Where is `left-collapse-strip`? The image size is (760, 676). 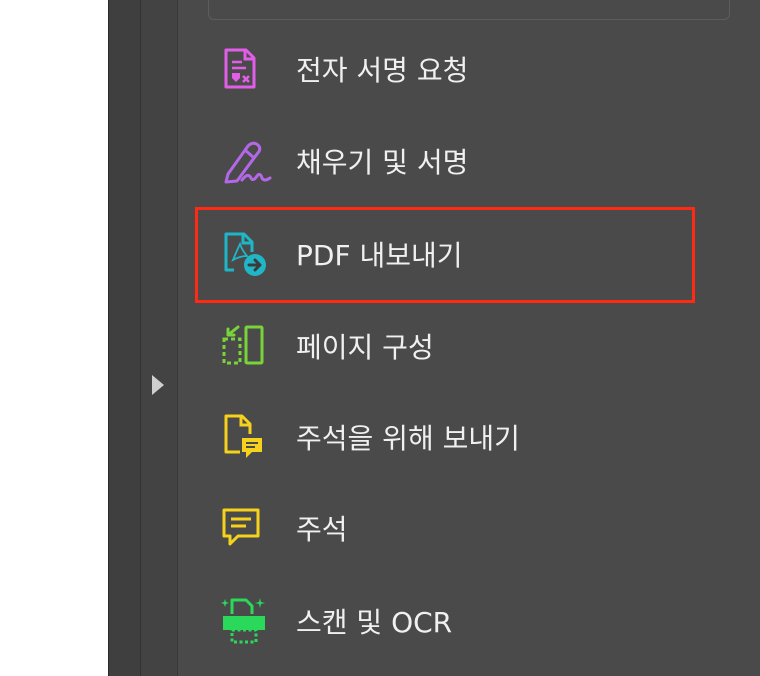
left-collapse-strip is located at coordinates (124, 338).